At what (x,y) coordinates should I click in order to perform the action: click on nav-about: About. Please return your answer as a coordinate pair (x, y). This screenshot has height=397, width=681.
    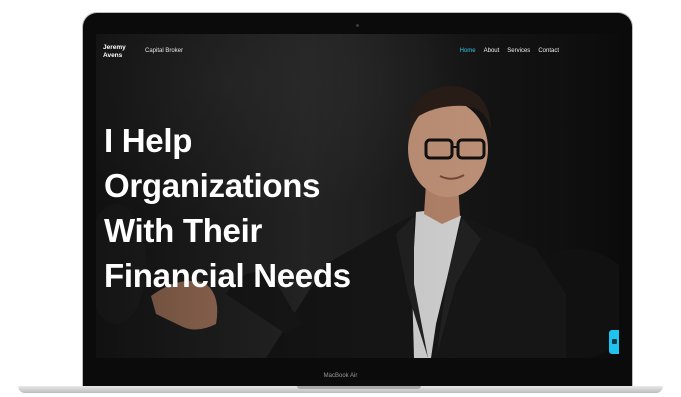
    Looking at the image, I should click on (492, 51).